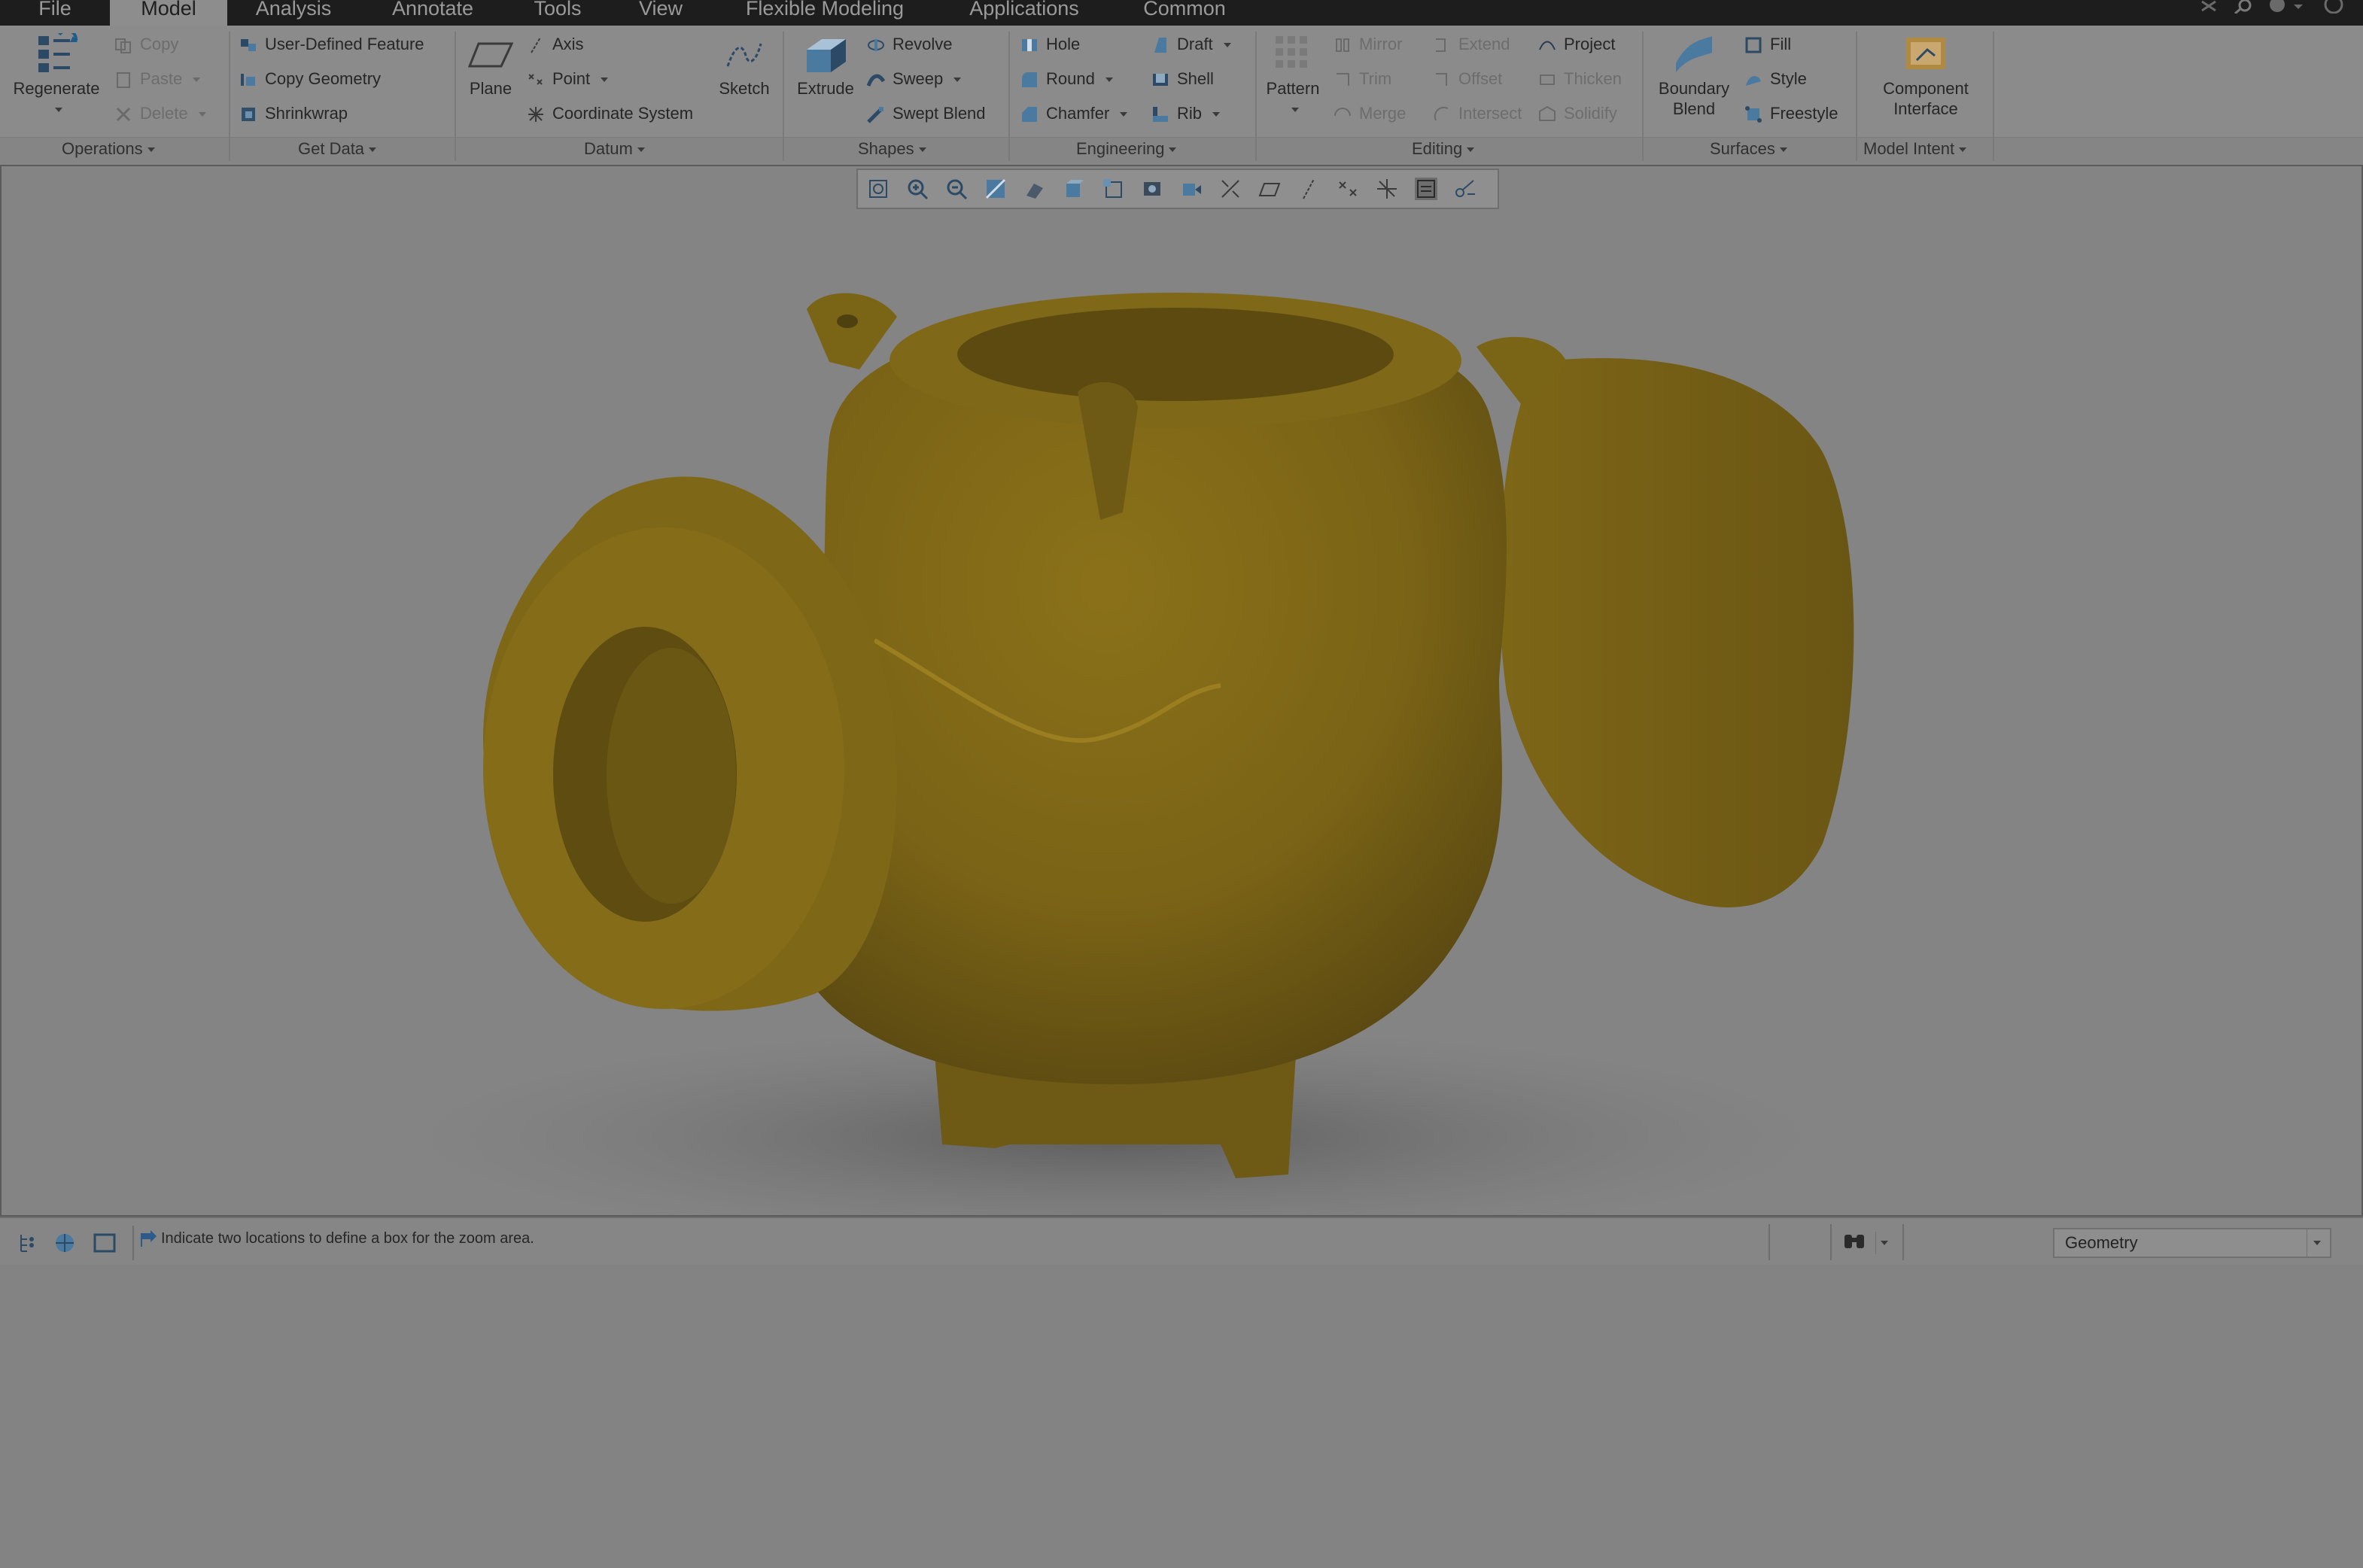  Describe the element at coordinates (1066, 79) in the screenshot. I see `round-button: Round` at that location.